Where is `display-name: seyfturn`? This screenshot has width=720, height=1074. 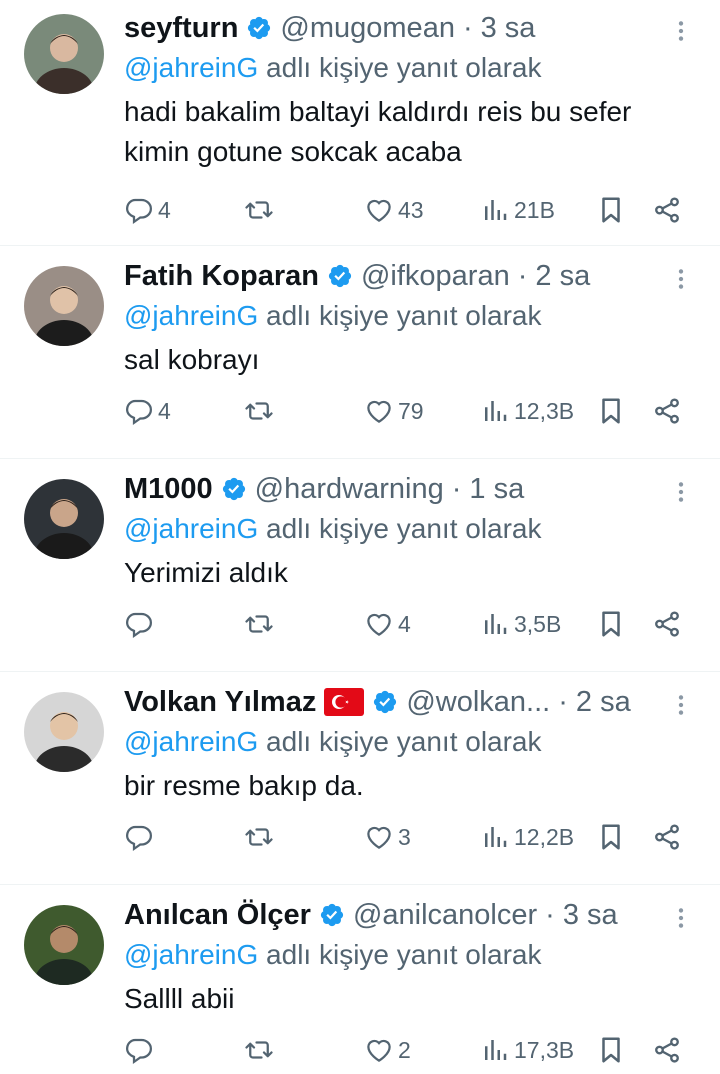 display-name: seyfturn is located at coordinates (181, 28).